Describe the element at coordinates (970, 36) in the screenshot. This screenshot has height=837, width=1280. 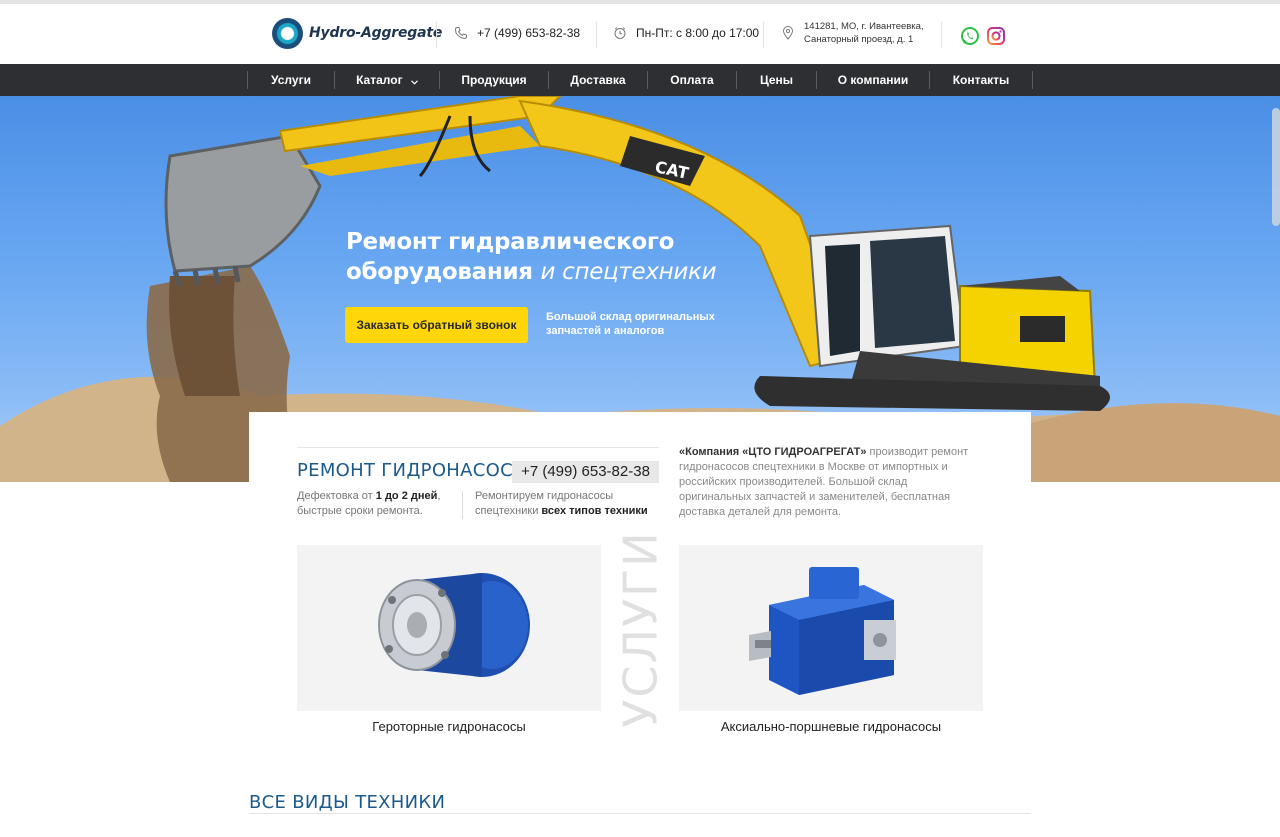
I see `whatsapp-icon` at that location.